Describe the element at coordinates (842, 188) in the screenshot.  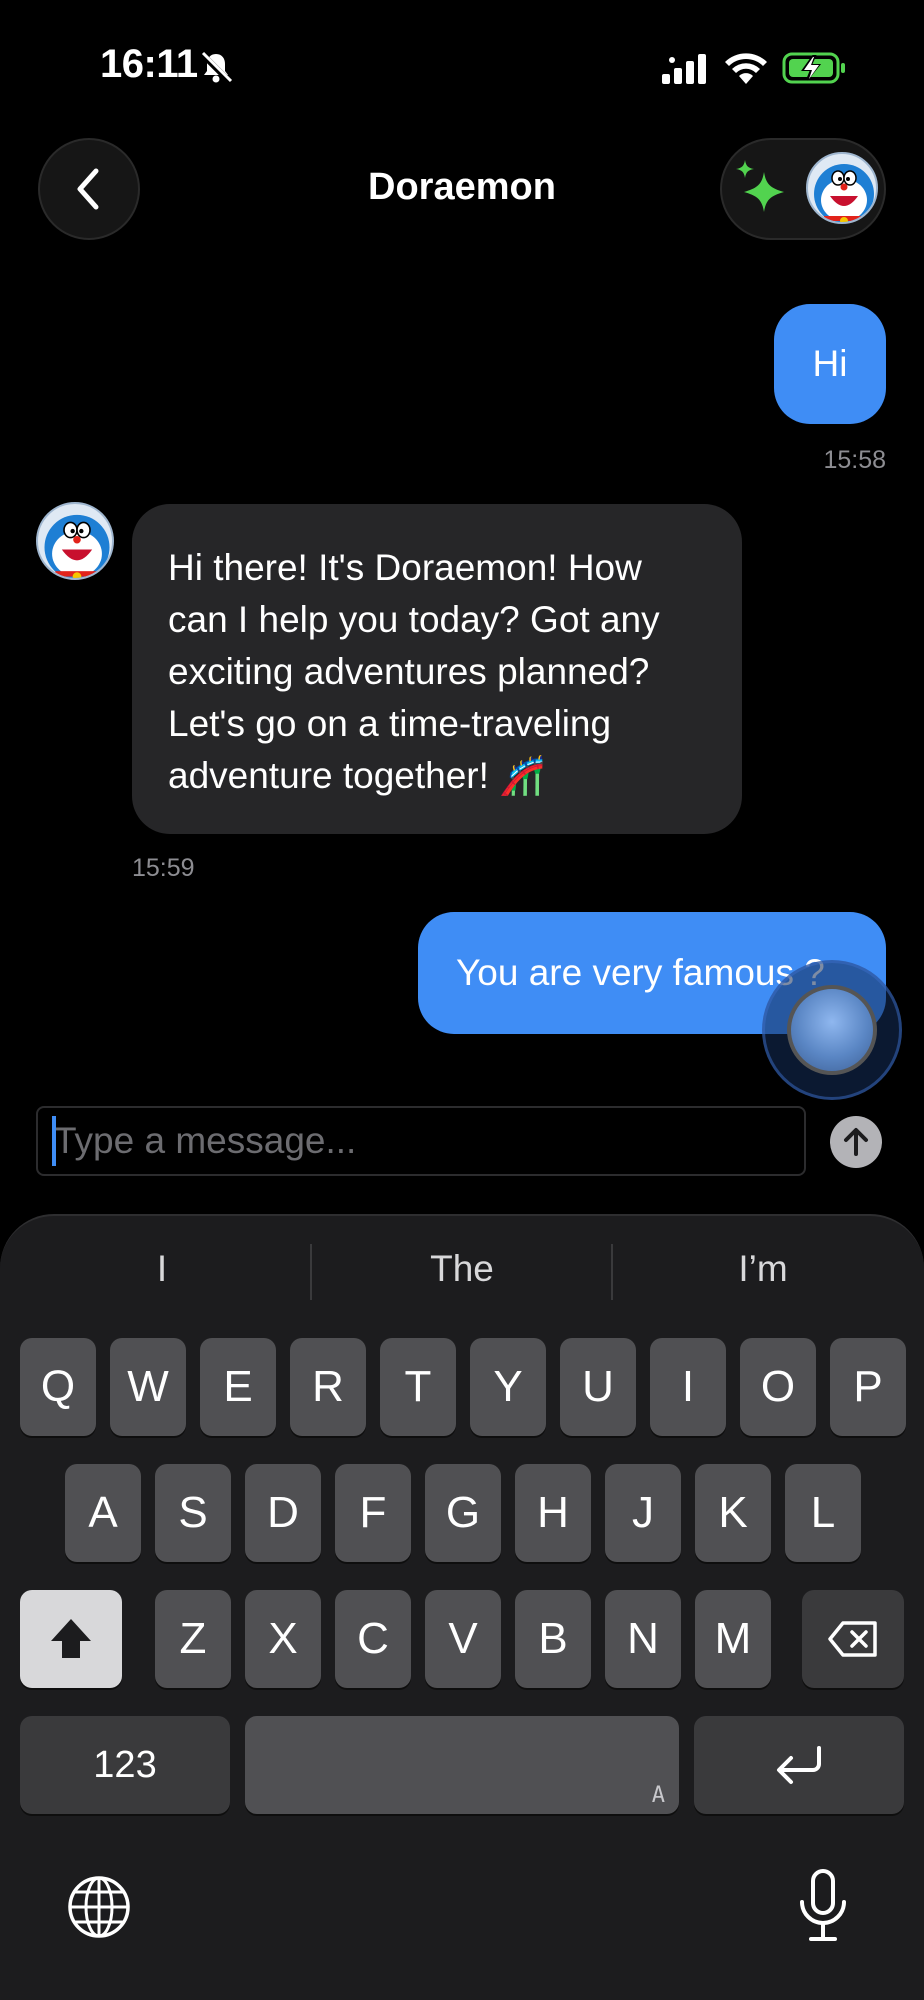
I see `character-avatar` at that location.